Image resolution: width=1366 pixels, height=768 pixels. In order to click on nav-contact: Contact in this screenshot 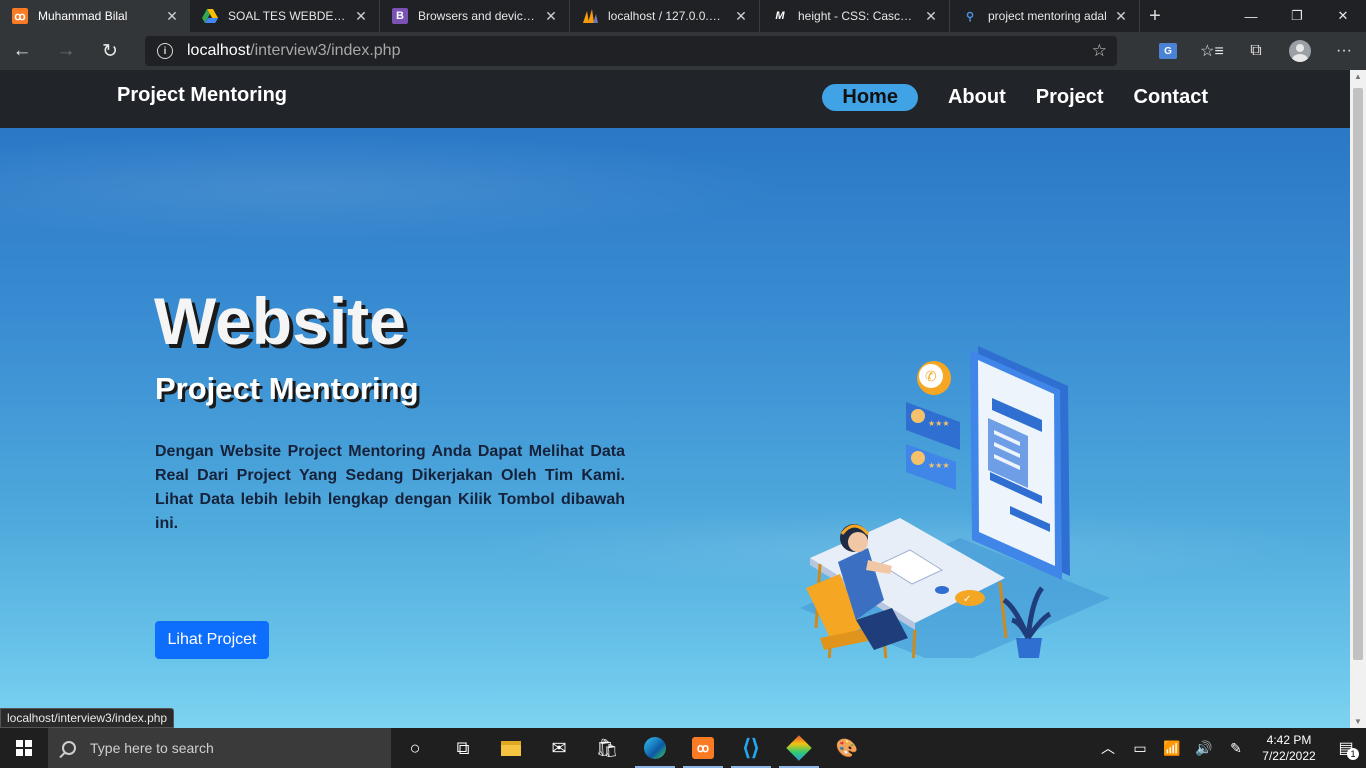, I will do `click(1171, 97)`.